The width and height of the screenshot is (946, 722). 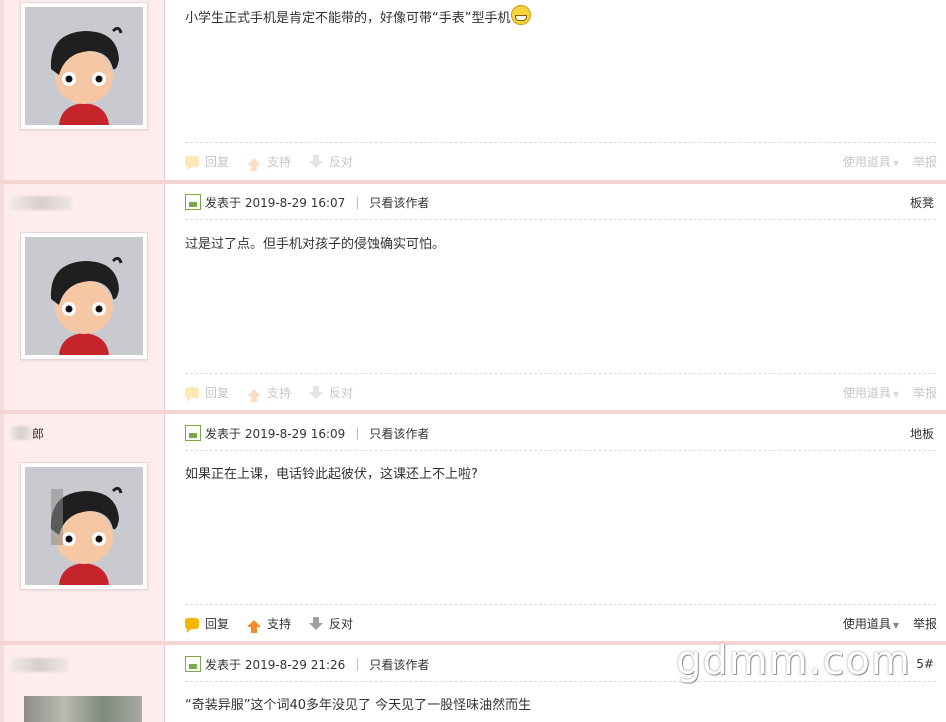 What do you see at coordinates (315, 244) in the screenshot?
I see `post-content: 过是过了点。但手机对孩子的侵蚀确实可怕。` at bounding box center [315, 244].